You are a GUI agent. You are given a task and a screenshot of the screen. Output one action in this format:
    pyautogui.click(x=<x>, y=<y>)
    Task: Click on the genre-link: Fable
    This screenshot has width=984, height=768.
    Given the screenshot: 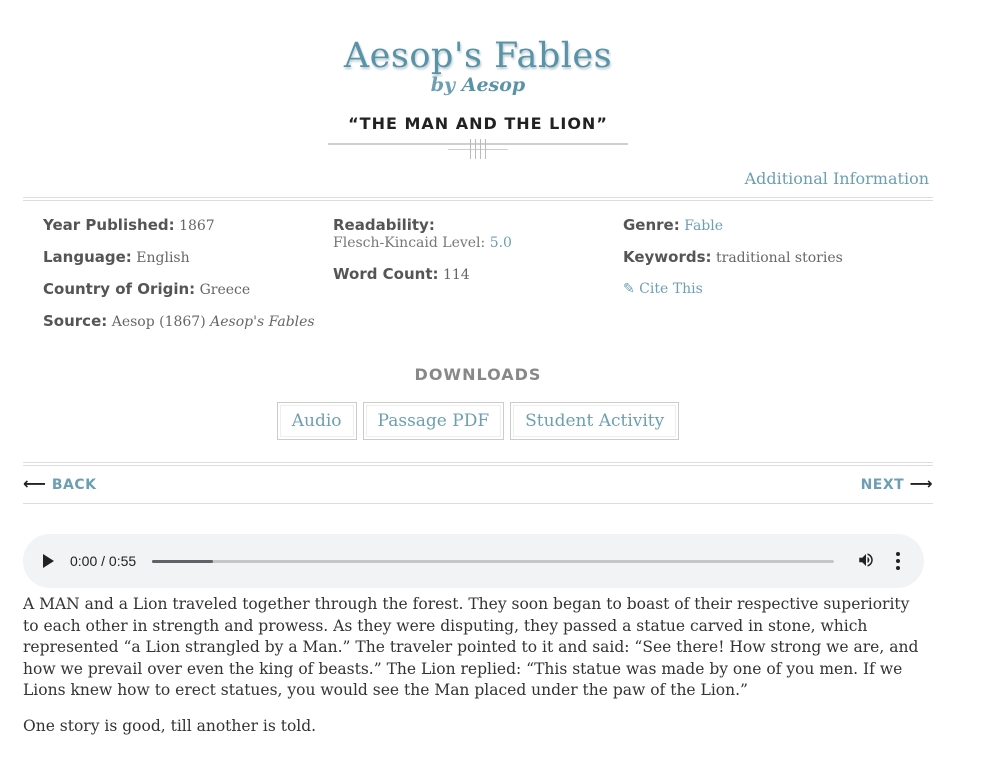 What is the action you would take?
    pyautogui.click(x=703, y=226)
    